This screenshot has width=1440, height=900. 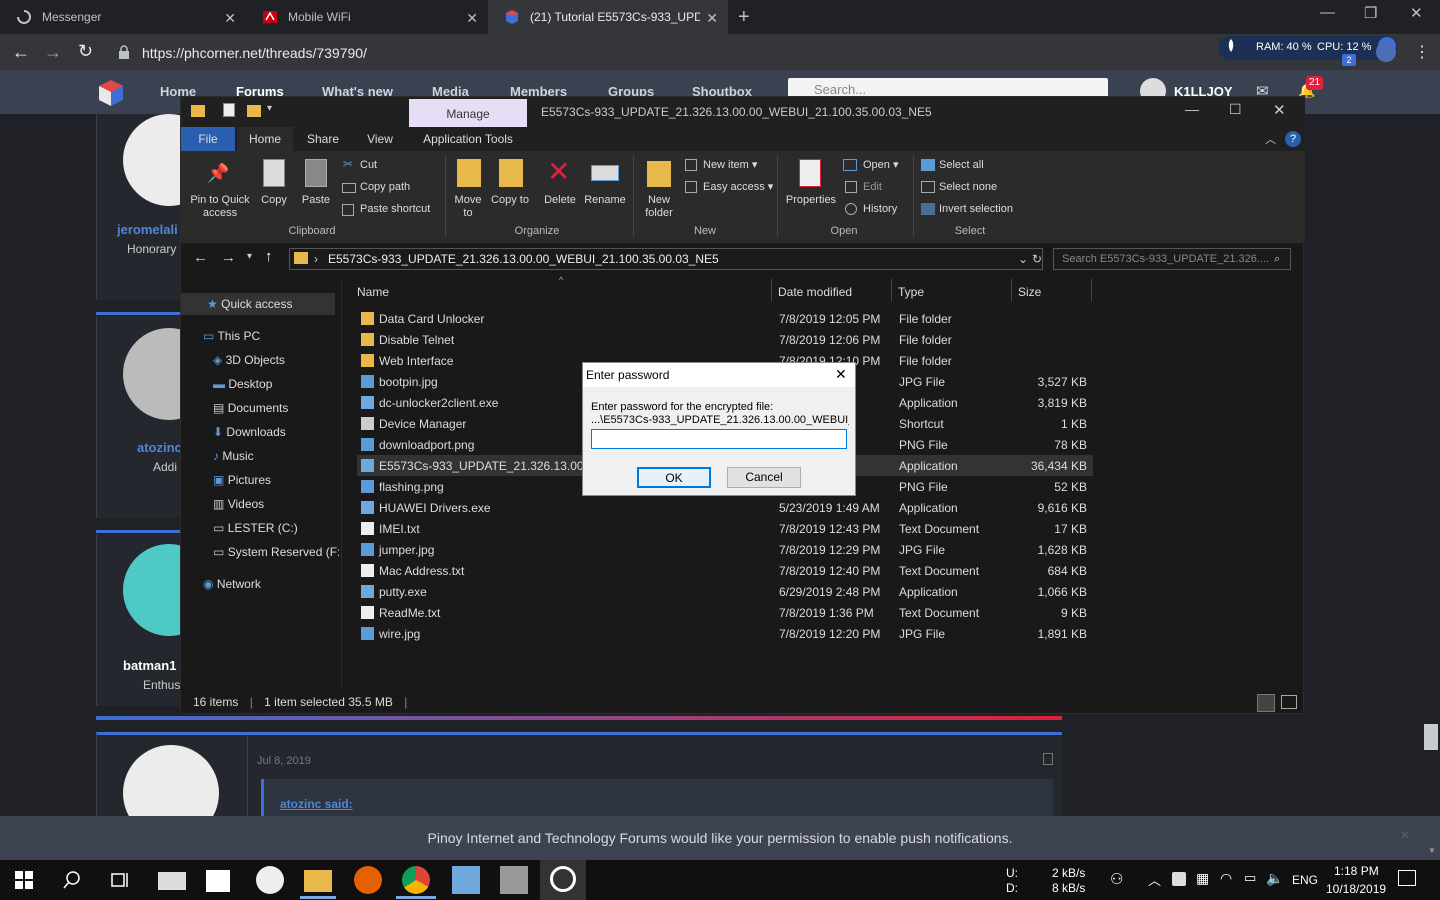 What do you see at coordinates (385, 187) in the screenshot?
I see `copy-path-button: Copy path` at bounding box center [385, 187].